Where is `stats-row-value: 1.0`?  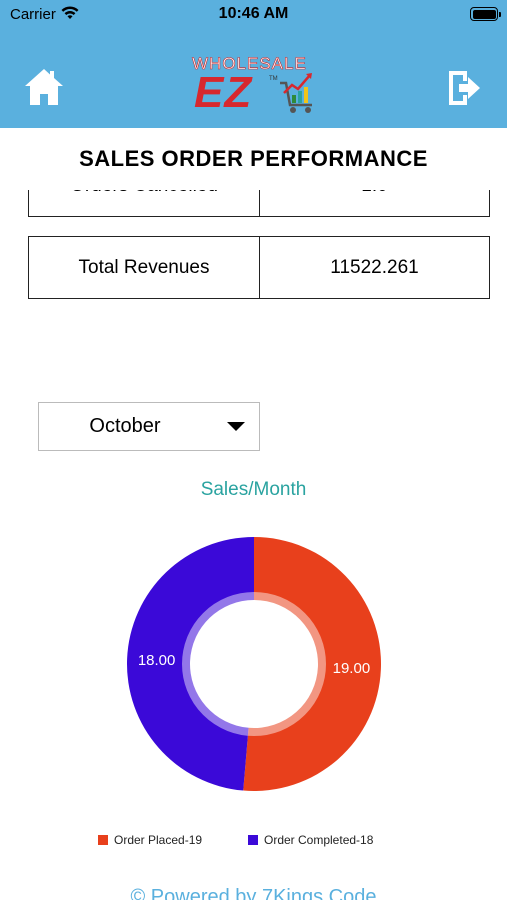
stats-row-value: 1.0 is located at coordinates (374, 203).